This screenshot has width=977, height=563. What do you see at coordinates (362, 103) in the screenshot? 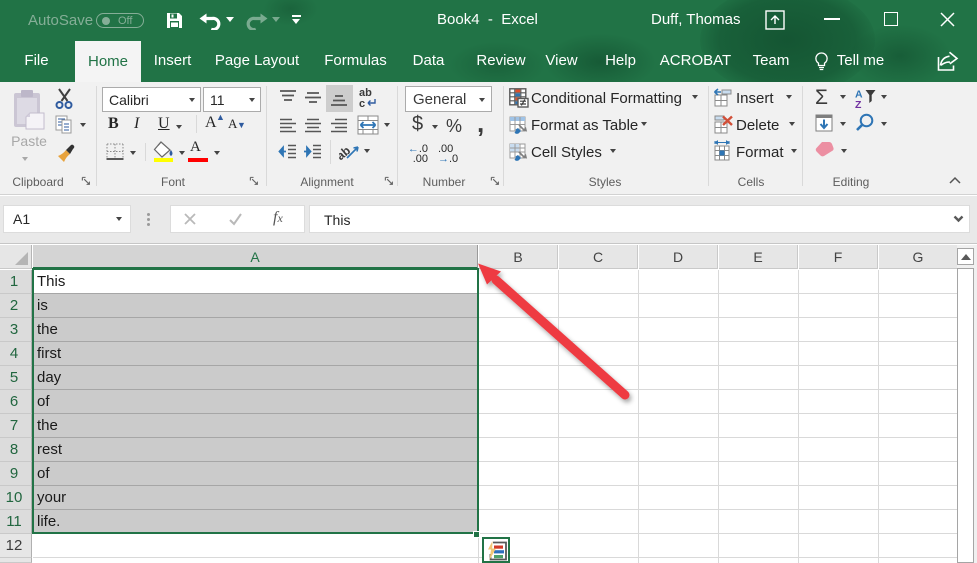
I see `svg-text: c` at bounding box center [362, 103].